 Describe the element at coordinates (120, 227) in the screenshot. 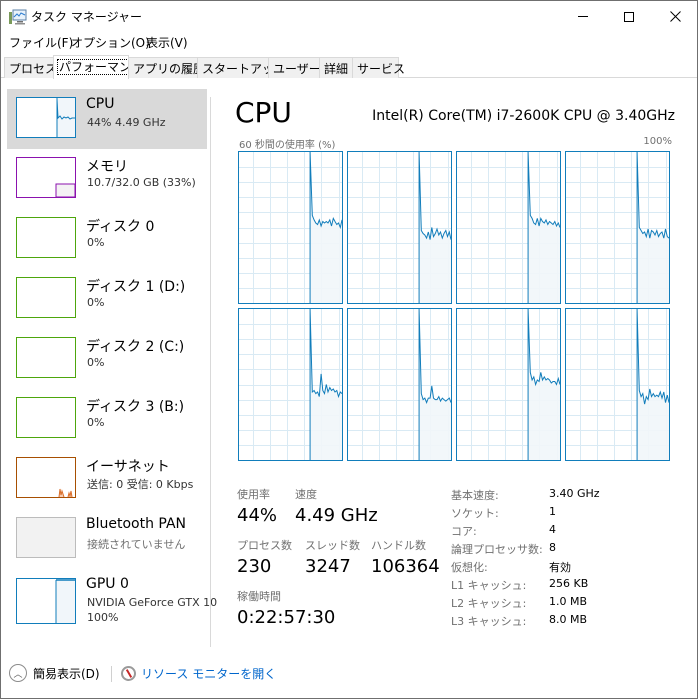

I see `sidebar-title: ディスク 0` at that location.